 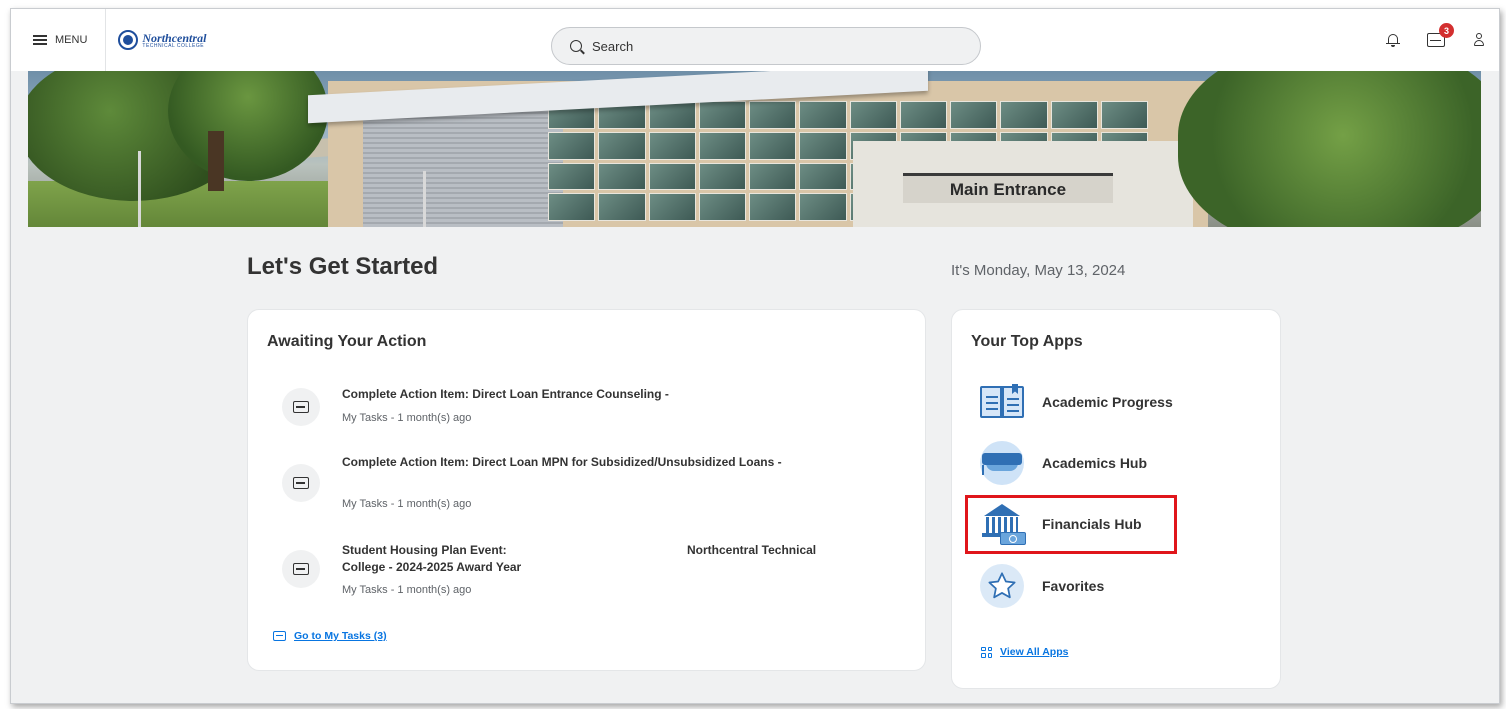 I want to click on go-to-my-tasks-link: Go to My Tasks (3), so click(x=330, y=636).